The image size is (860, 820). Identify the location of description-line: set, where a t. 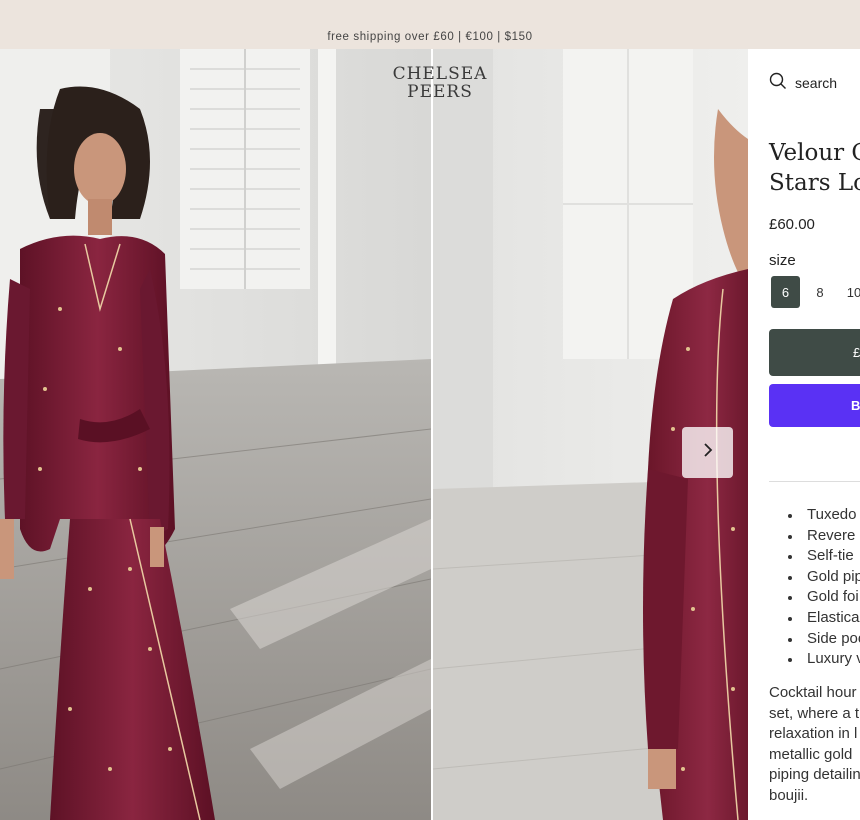
(814, 713).